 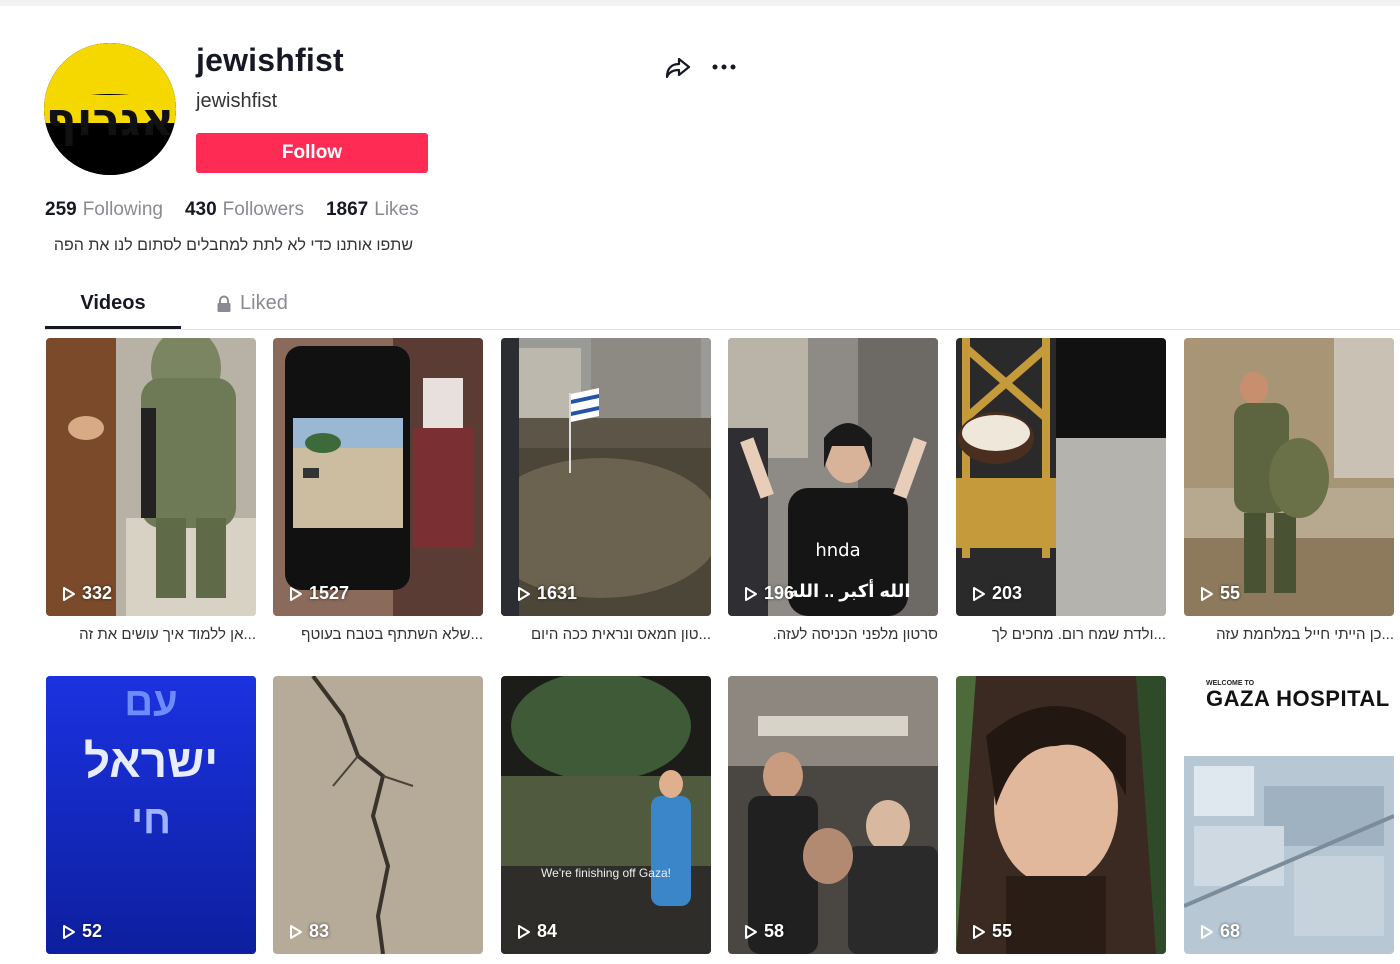 What do you see at coordinates (224, 303) in the screenshot?
I see `lock-icon` at bounding box center [224, 303].